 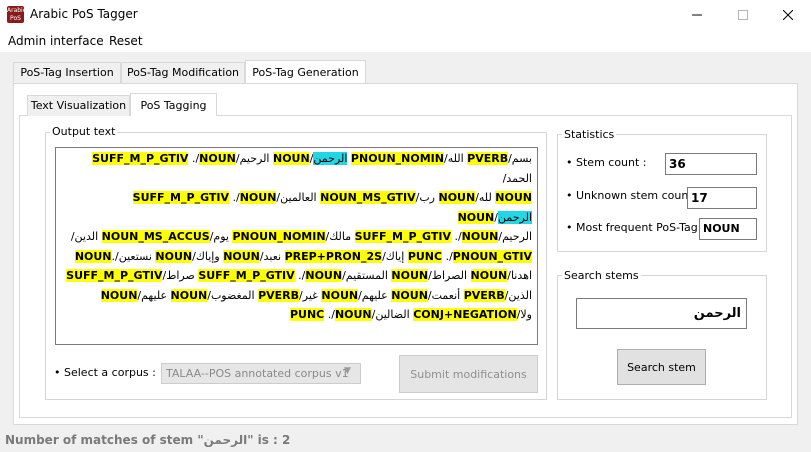 I want to click on unknown-stem-count-value: 17, so click(x=722, y=198).